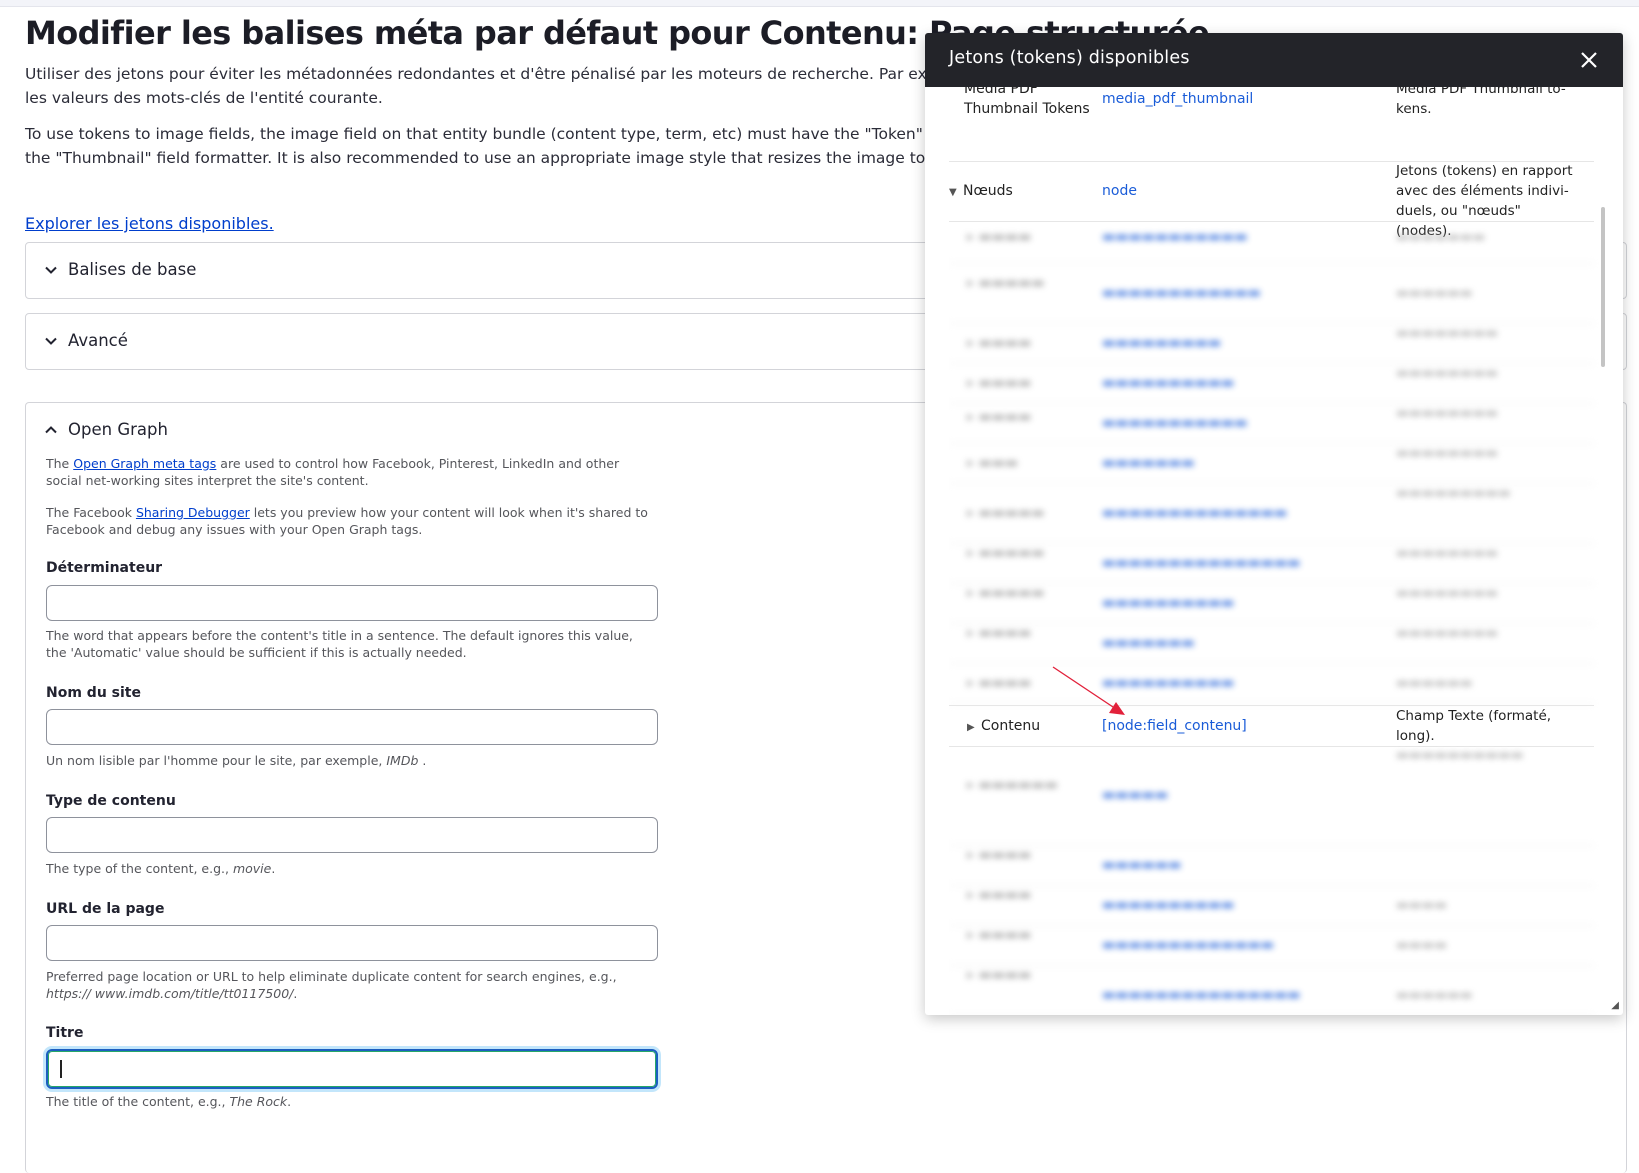  Describe the element at coordinates (149, 223) in the screenshot. I see `explore-tokens-link: Explorer les jetons disponibles.` at that location.